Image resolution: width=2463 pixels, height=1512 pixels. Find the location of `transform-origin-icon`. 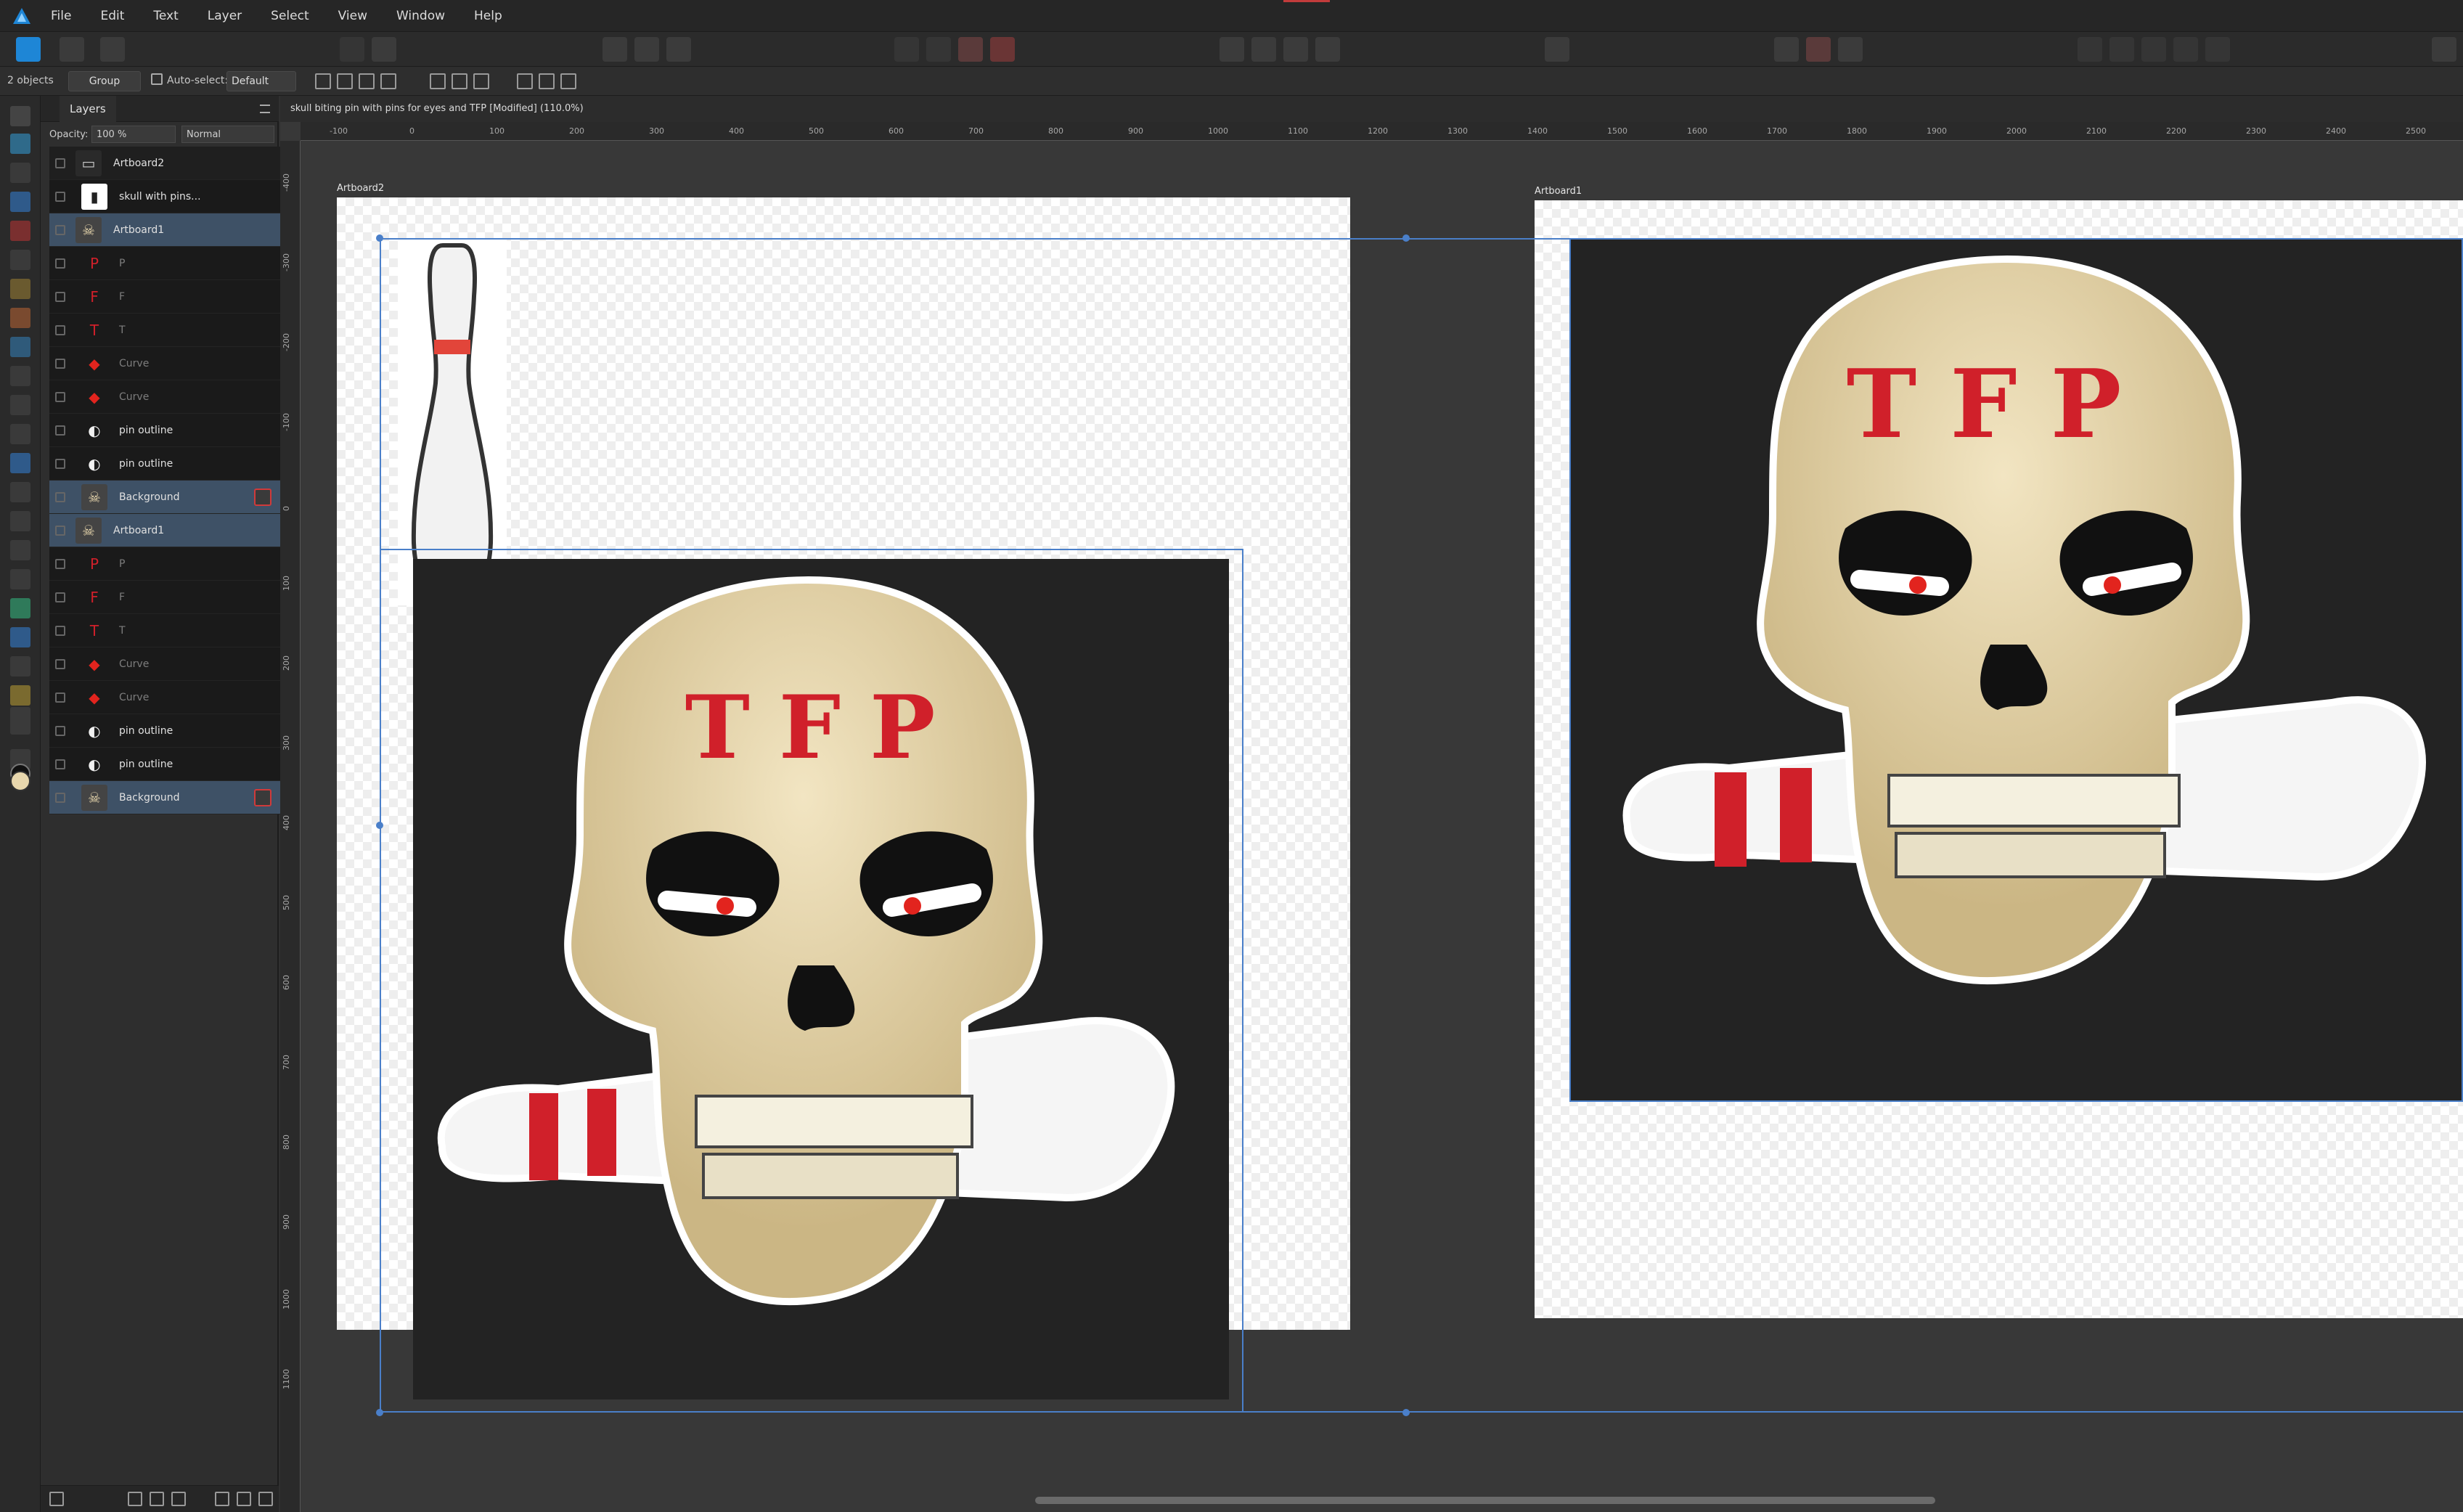

transform-origin-icon is located at coordinates (323, 81).